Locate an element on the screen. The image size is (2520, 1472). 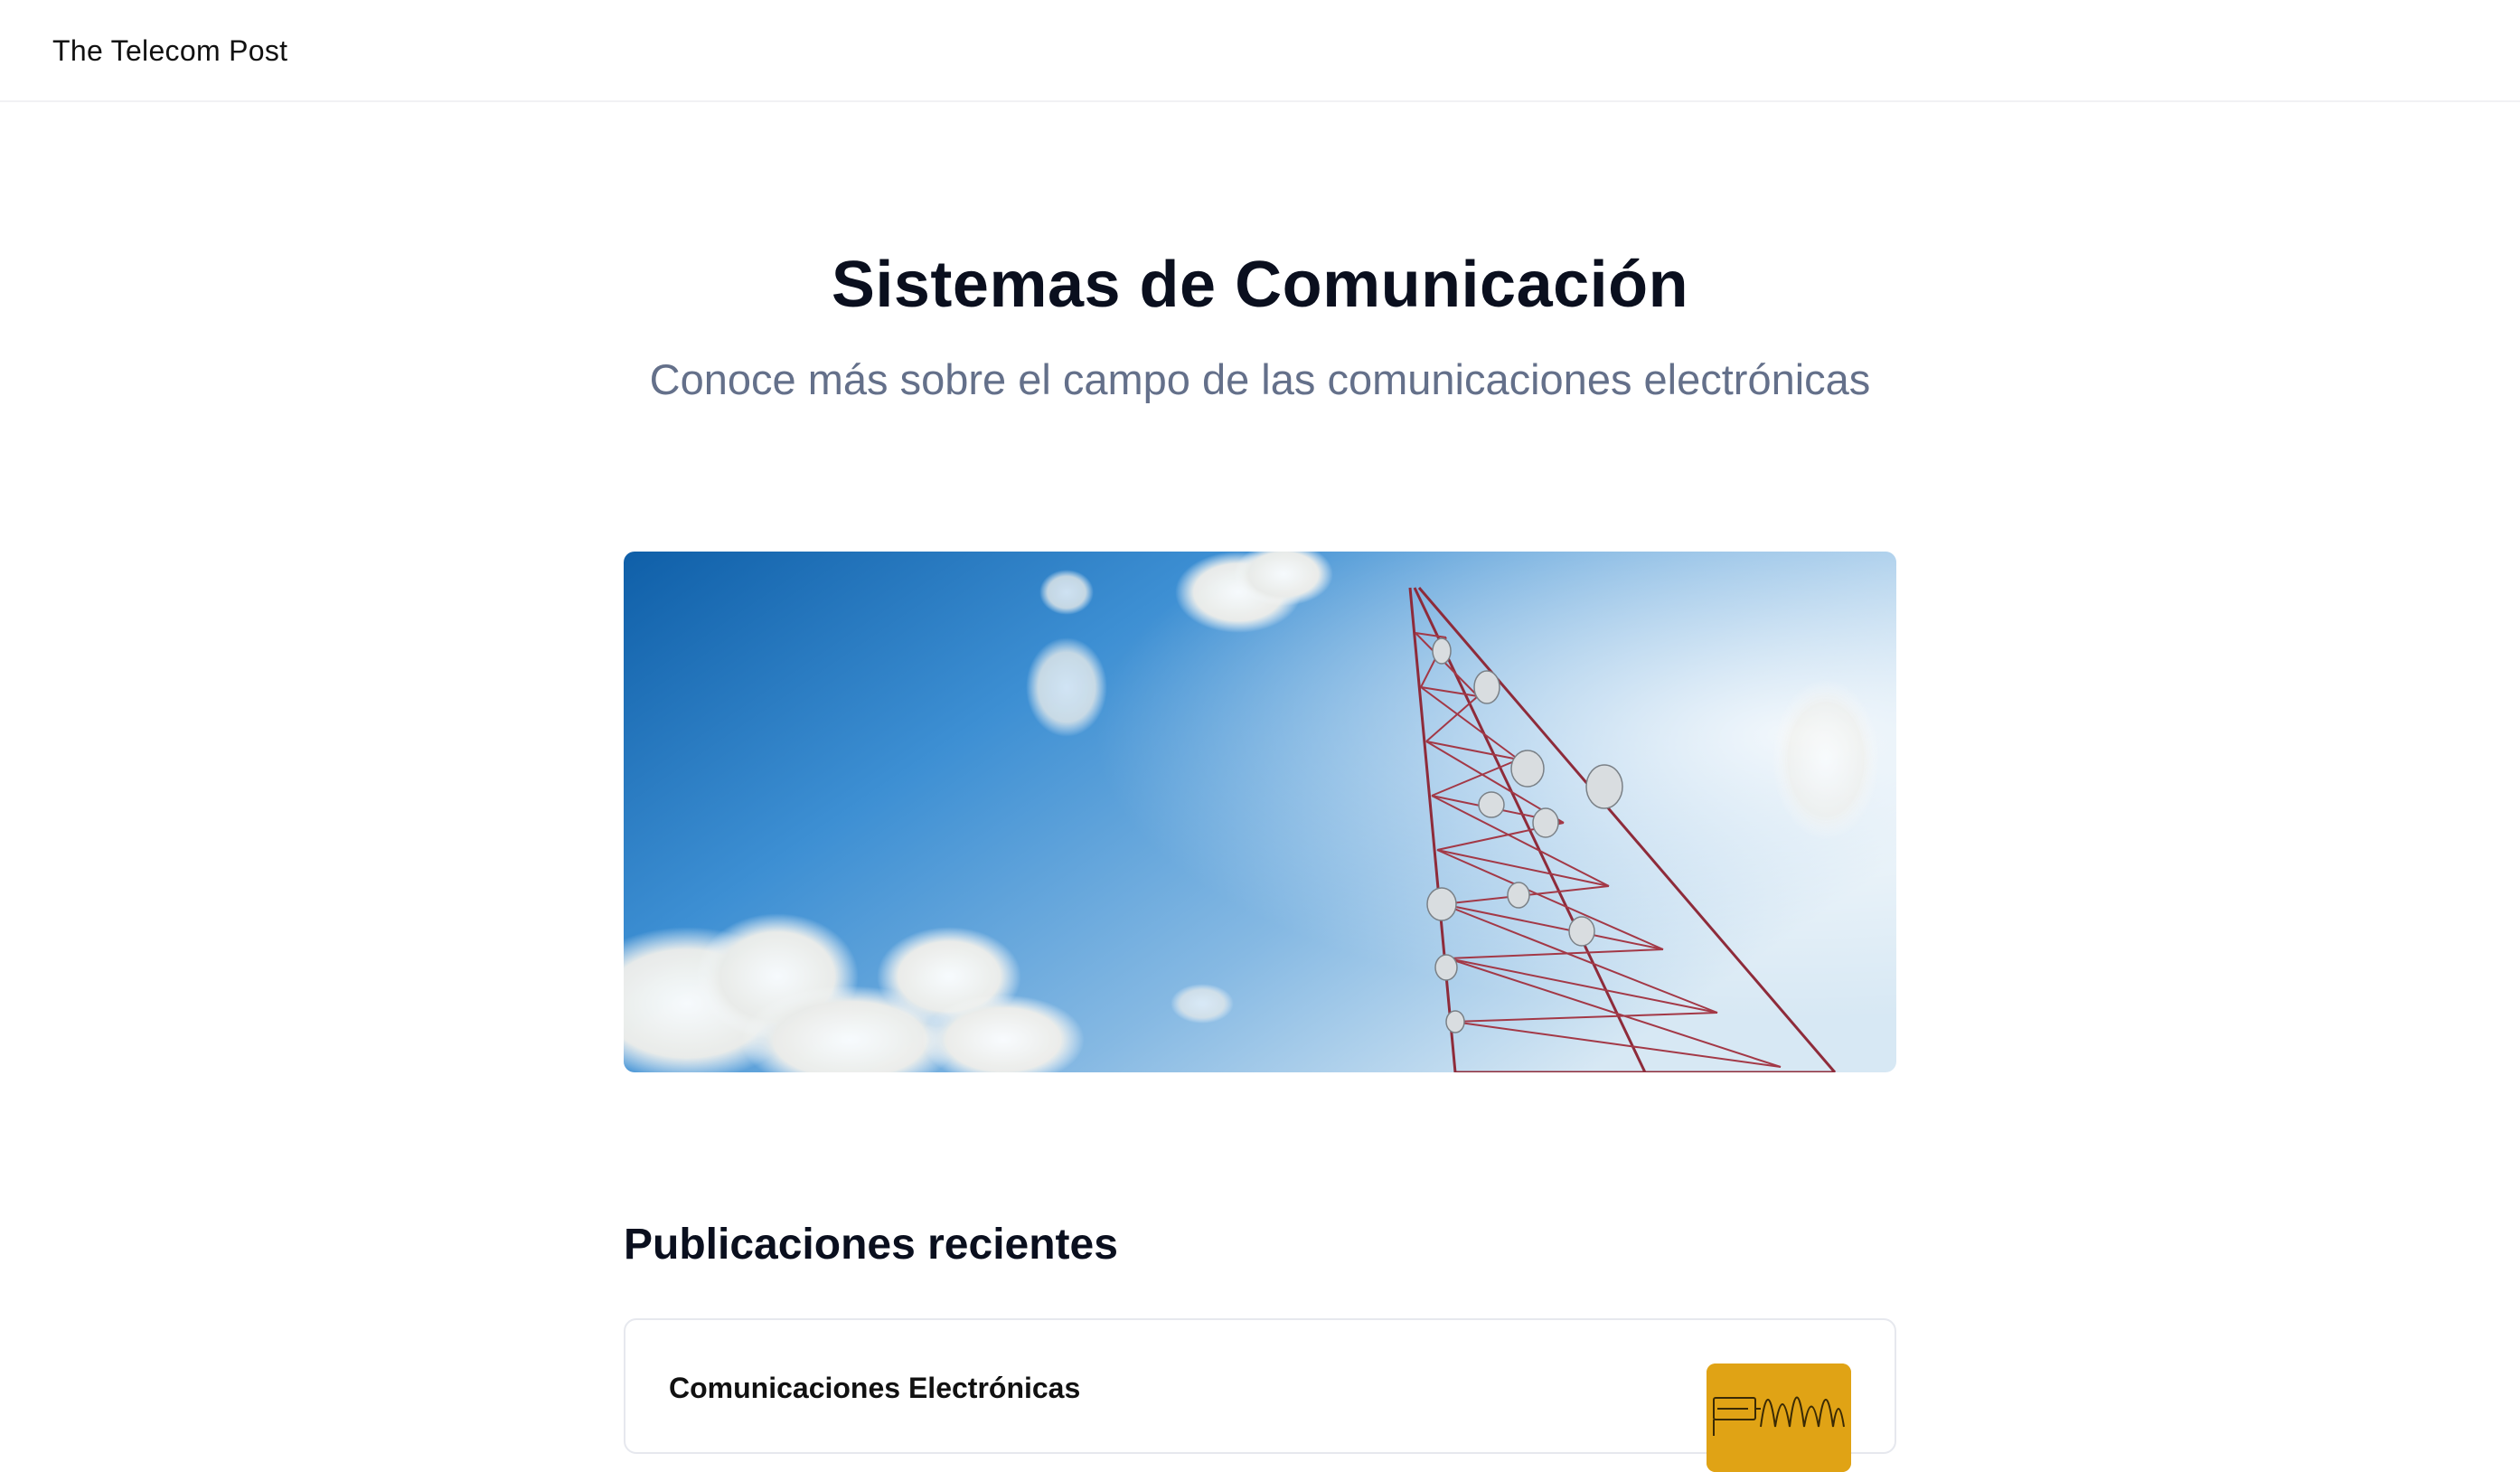
post-thumbnail is located at coordinates (1779, 1417).